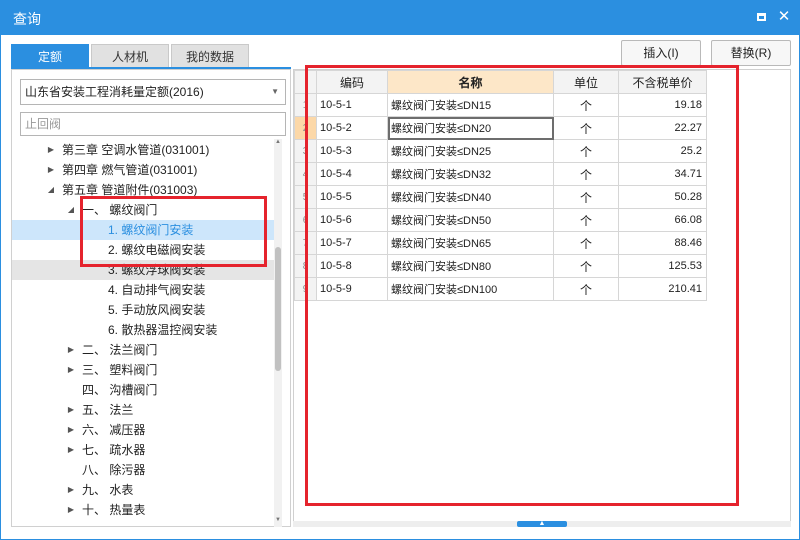 Image resolution: width=800 pixels, height=540 pixels. I want to click on column-header-price: 不含税单价, so click(662, 82).